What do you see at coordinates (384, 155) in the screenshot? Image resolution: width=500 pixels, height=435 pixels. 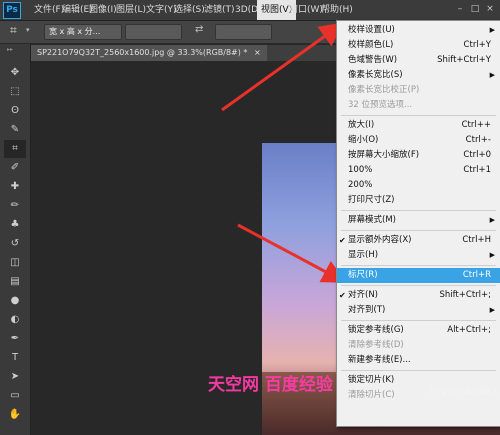 I see `menu-item-label: 按屏幕大小缩放(F)` at bounding box center [384, 155].